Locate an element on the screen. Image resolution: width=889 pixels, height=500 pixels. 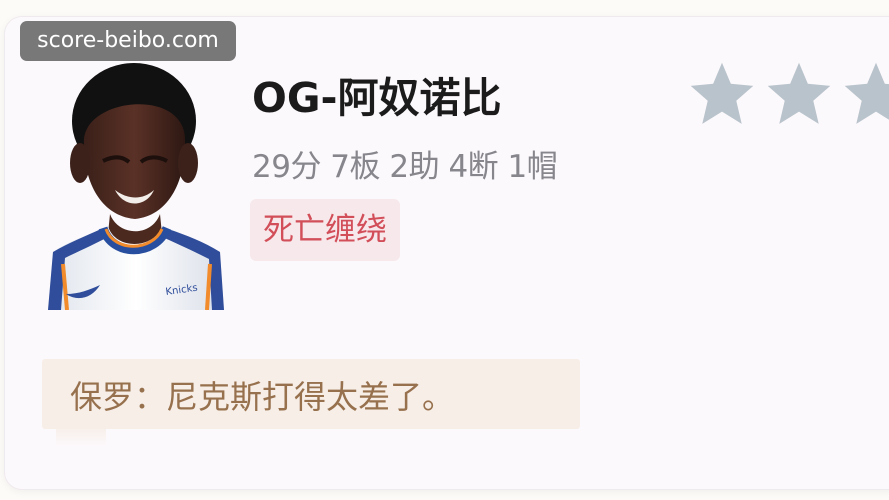
player-name: OG-阿奴诺比 is located at coordinates (377, 98).